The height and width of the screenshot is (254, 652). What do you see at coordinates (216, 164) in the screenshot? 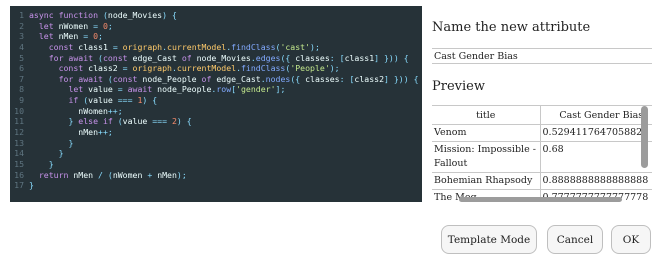
I see `code-line: 15 }` at bounding box center [216, 164].